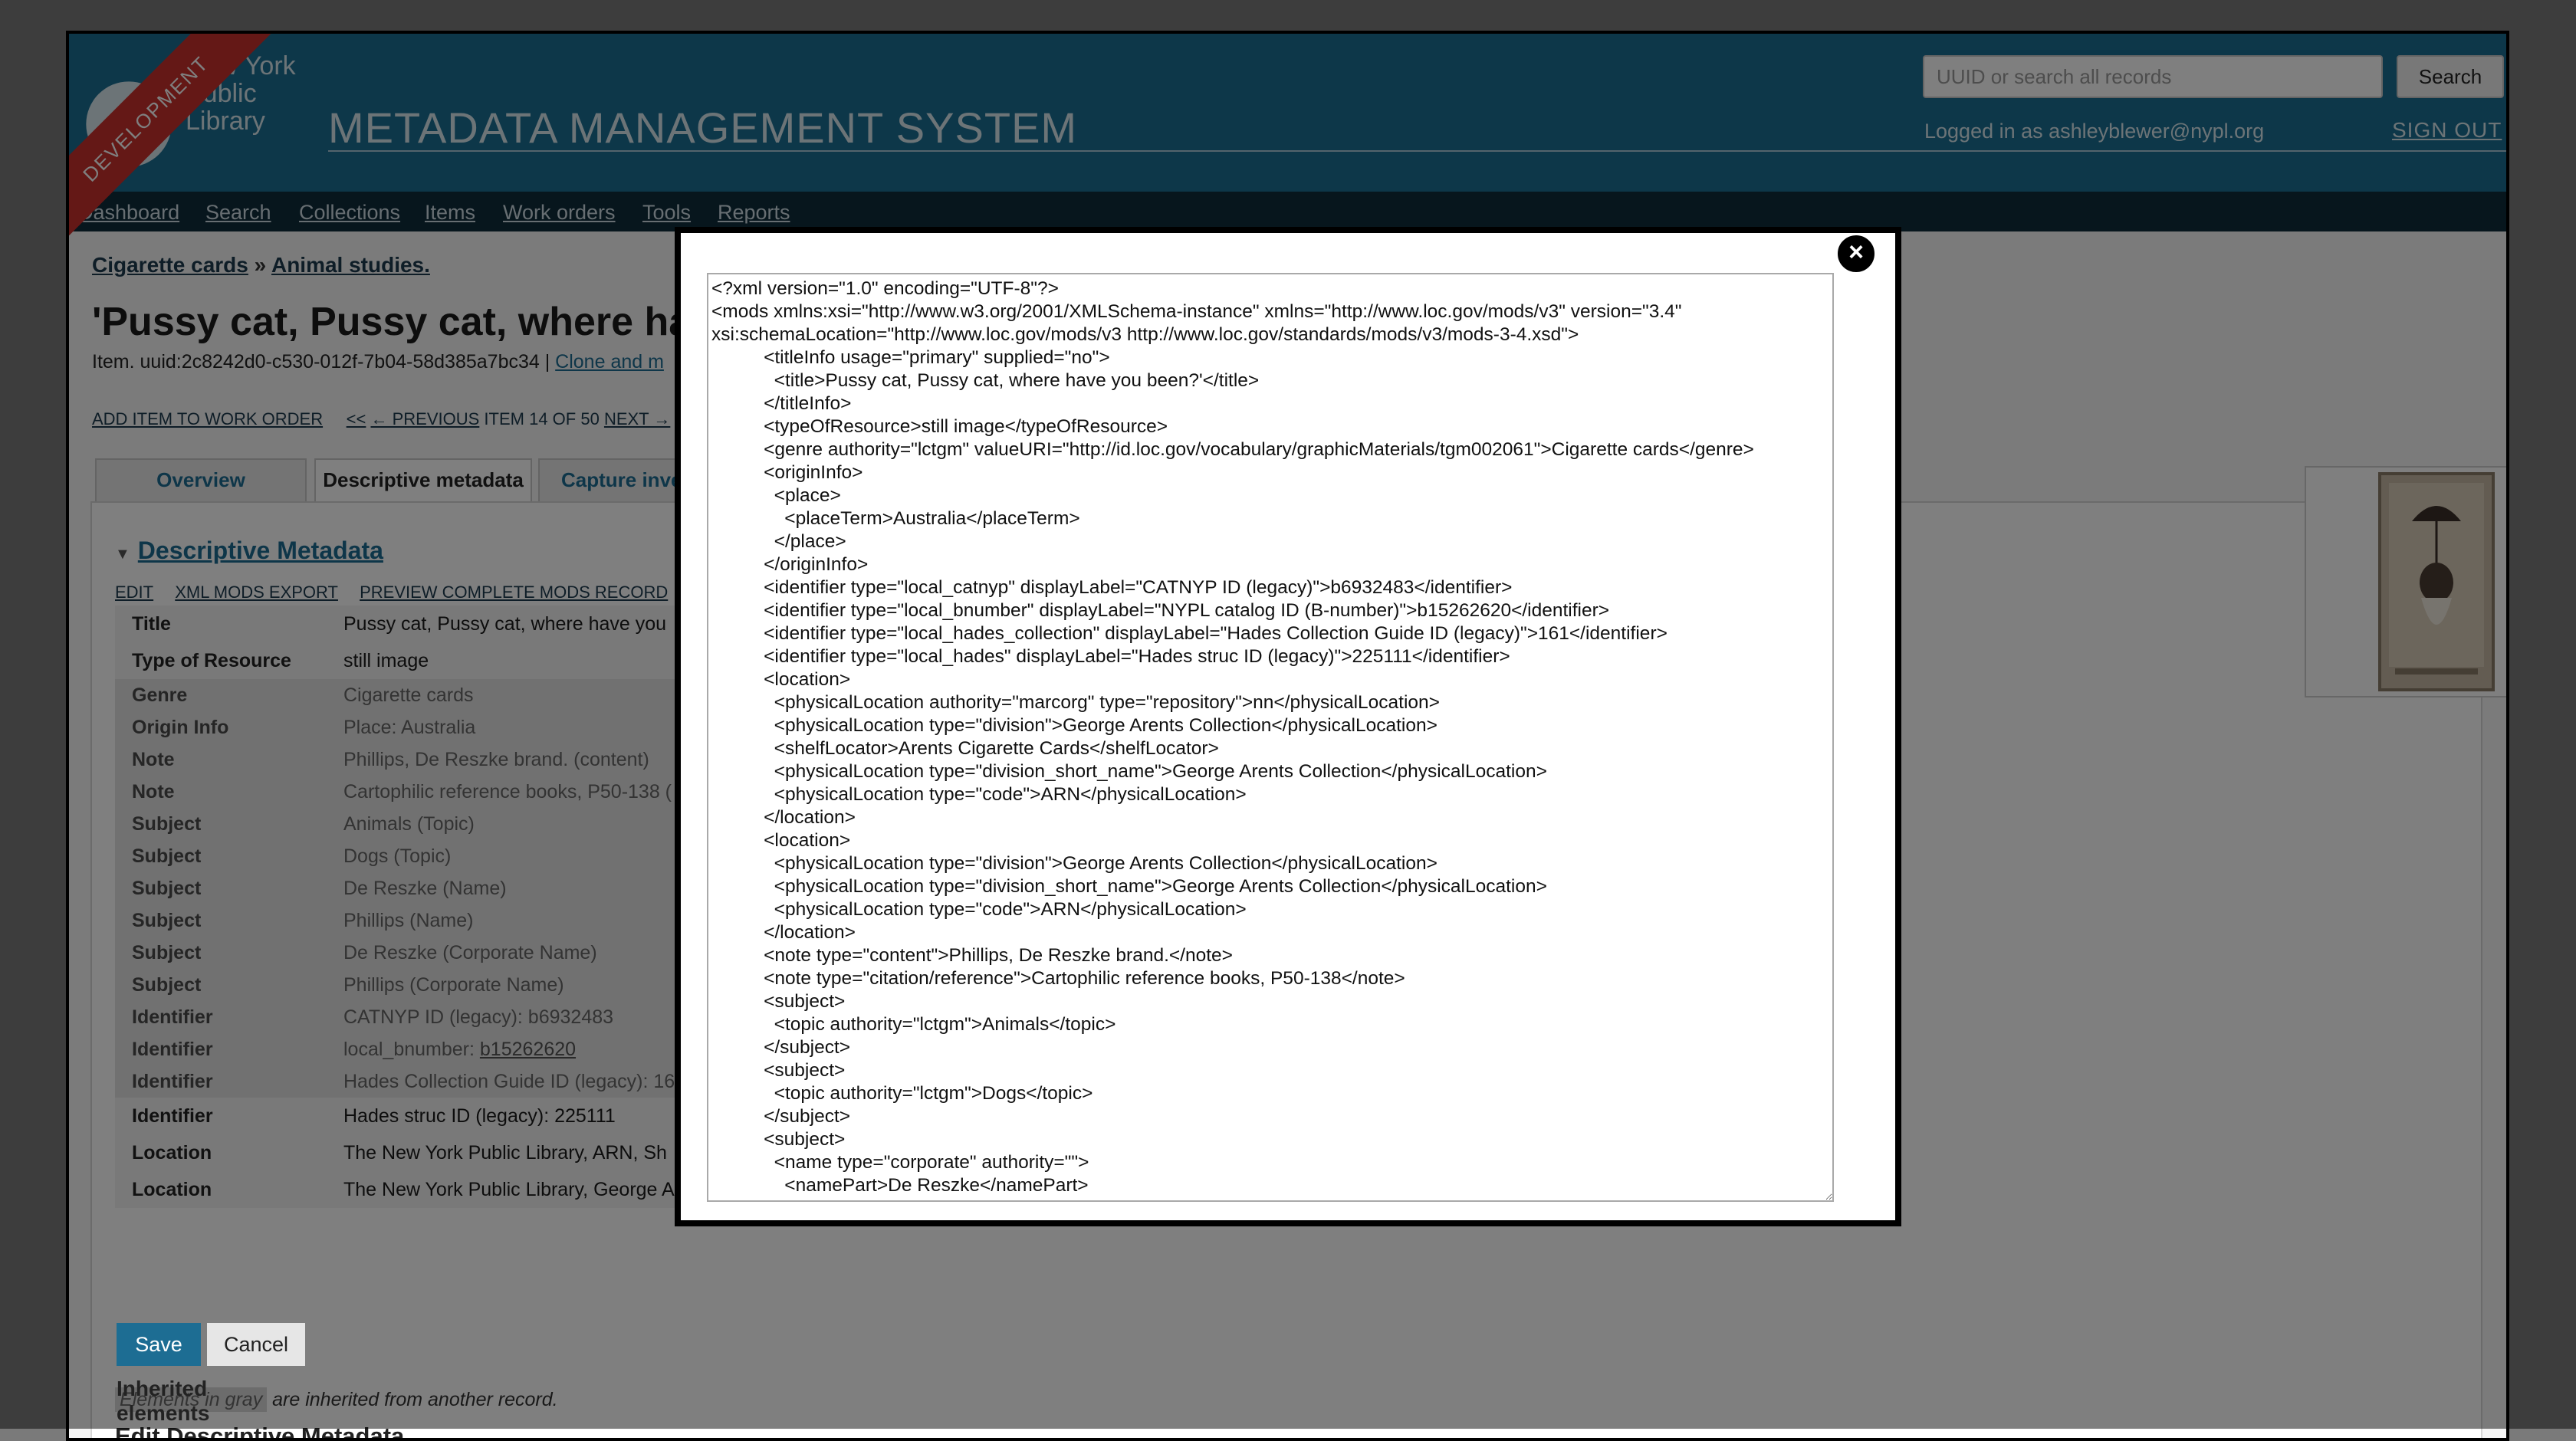 This screenshot has height=1441, width=2576. What do you see at coordinates (1856, 253) in the screenshot?
I see `close-modal-button: ×` at bounding box center [1856, 253].